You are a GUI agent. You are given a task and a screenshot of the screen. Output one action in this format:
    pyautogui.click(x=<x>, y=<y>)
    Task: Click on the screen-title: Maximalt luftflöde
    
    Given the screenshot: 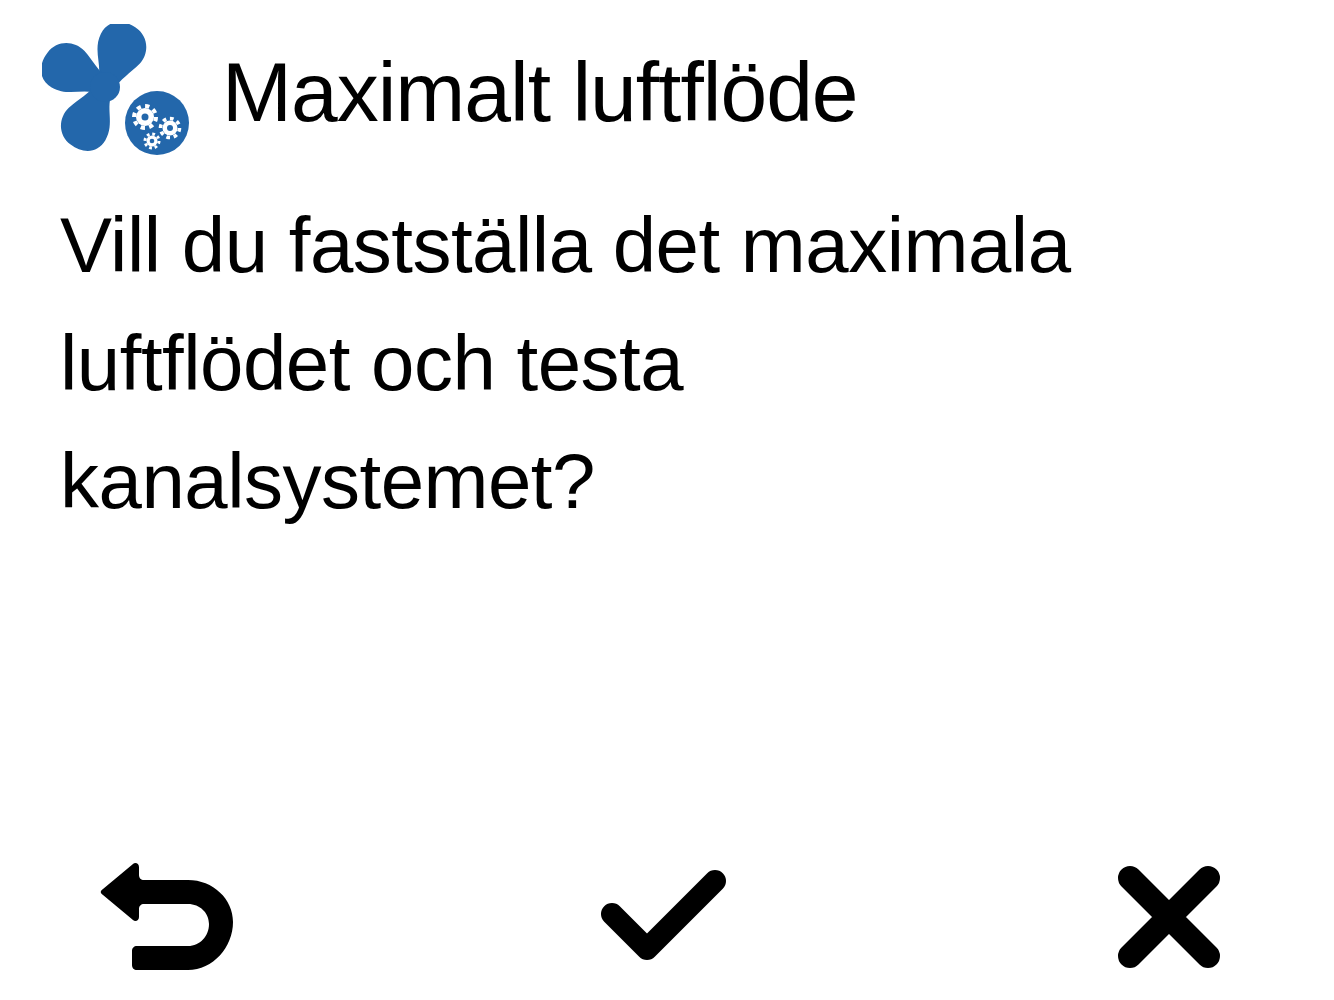 What is the action you would take?
    pyautogui.click(x=540, y=92)
    